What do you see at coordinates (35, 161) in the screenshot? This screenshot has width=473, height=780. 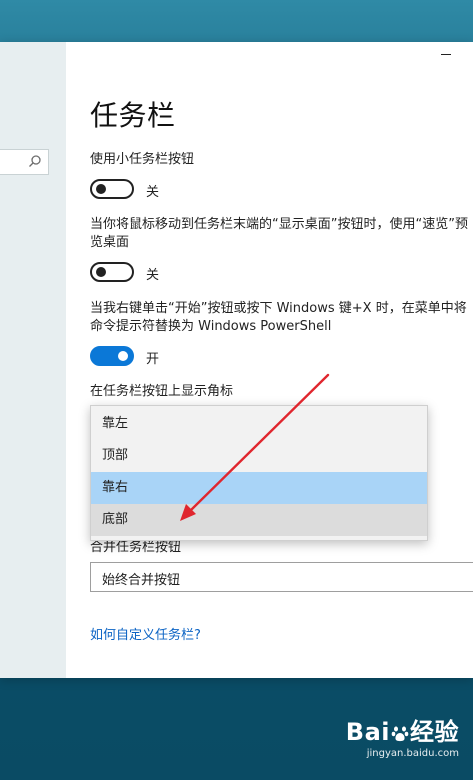 I see `search-icon` at bounding box center [35, 161].